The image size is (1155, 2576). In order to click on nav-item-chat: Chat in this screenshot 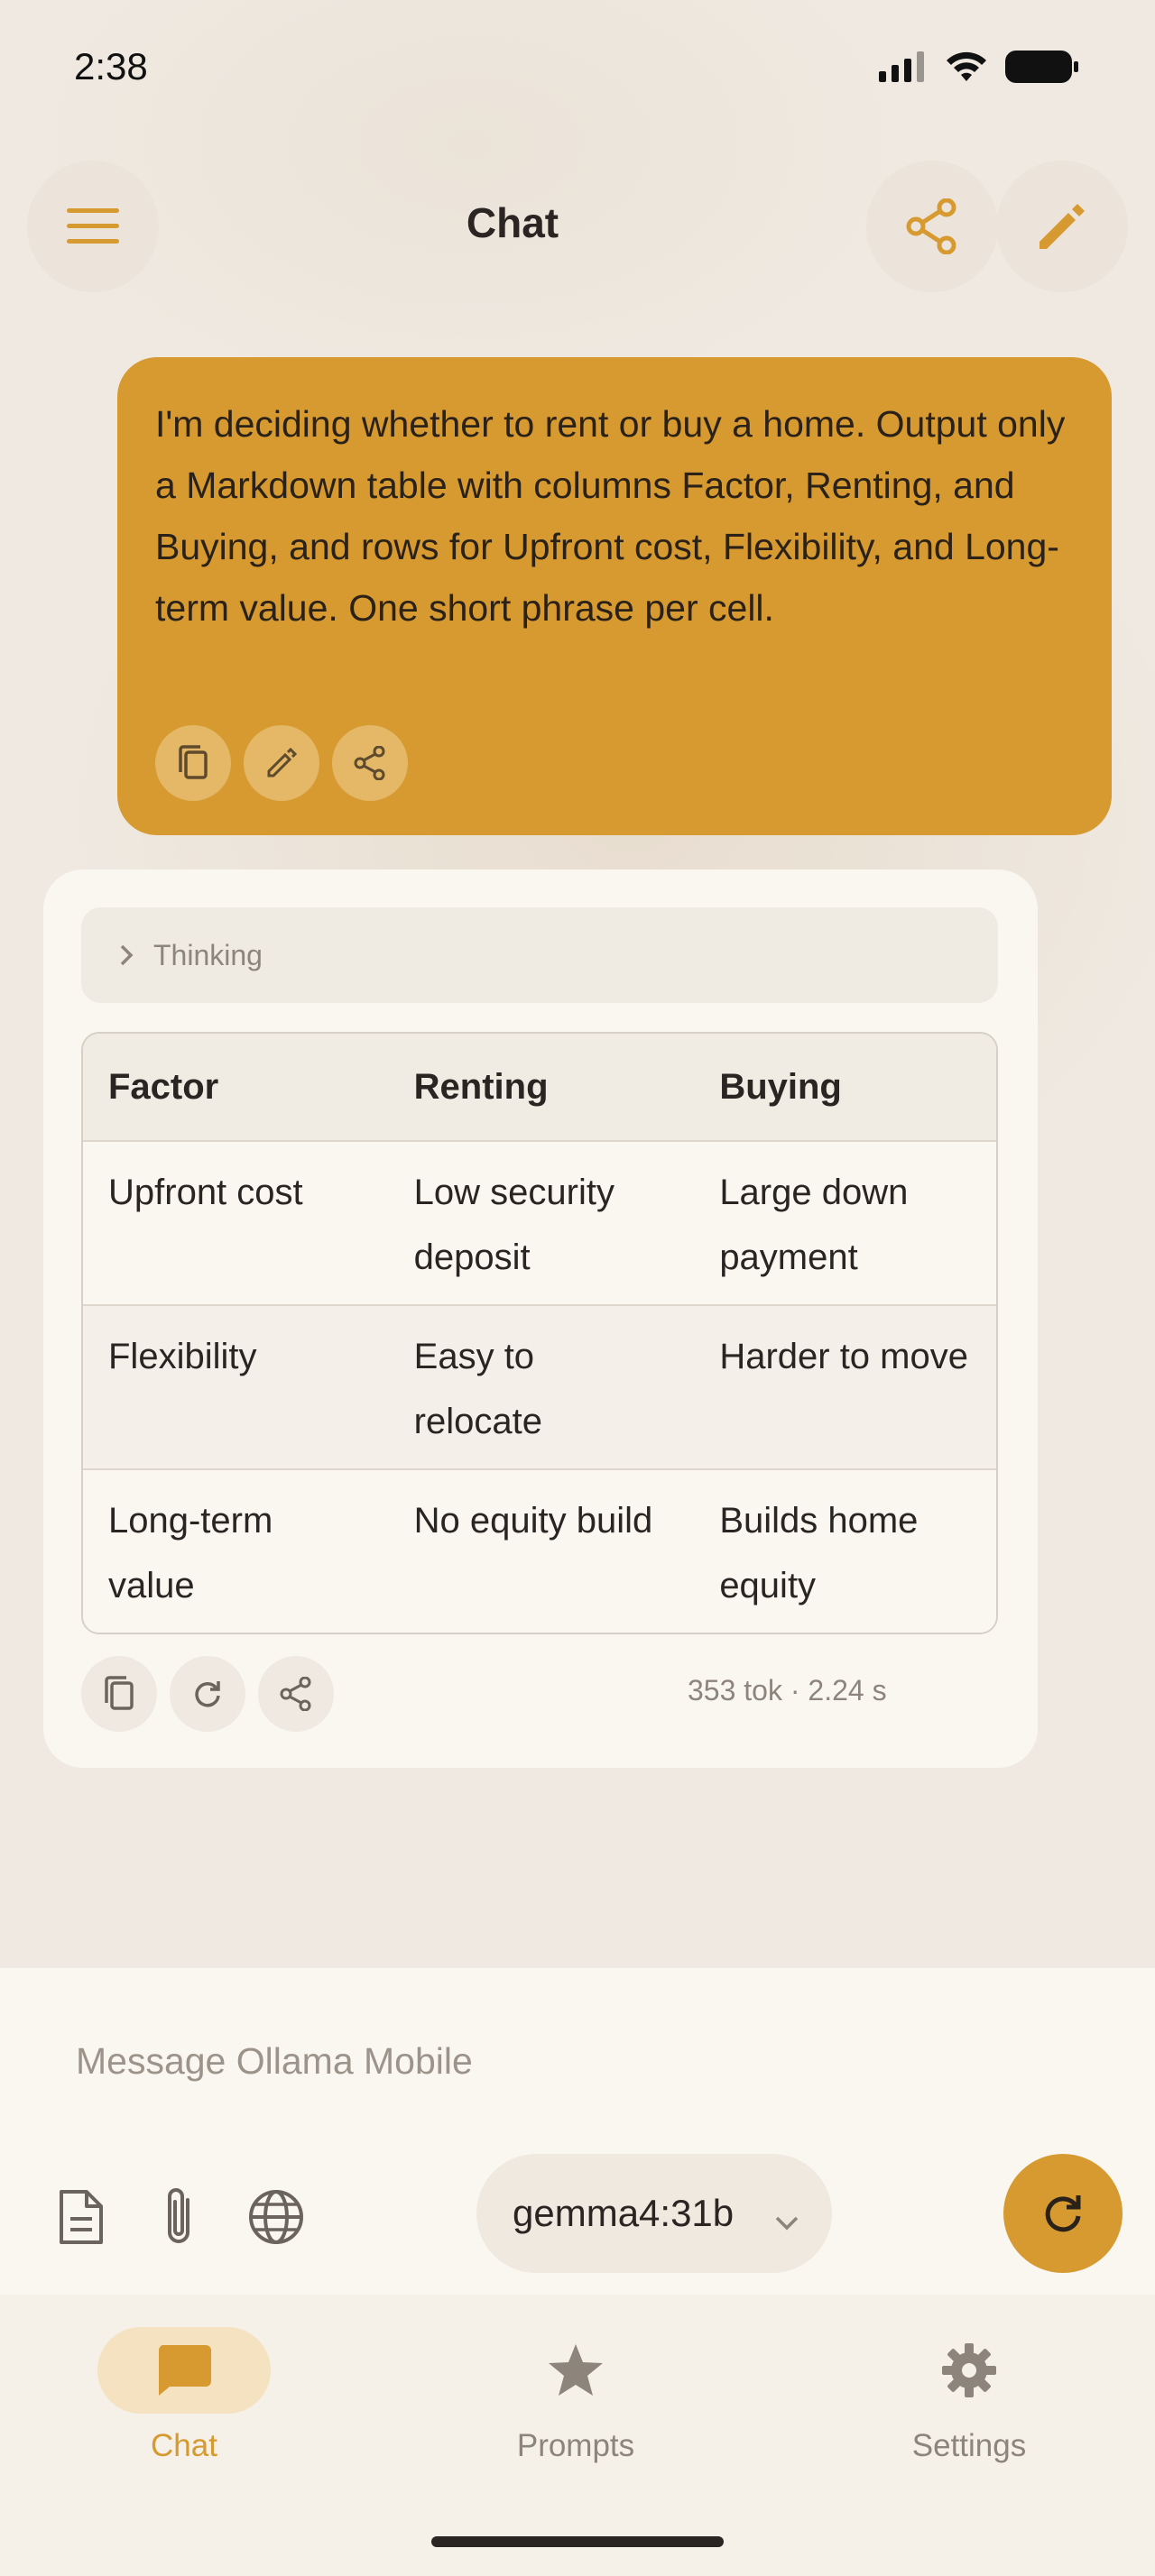, I will do `click(184, 2396)`.